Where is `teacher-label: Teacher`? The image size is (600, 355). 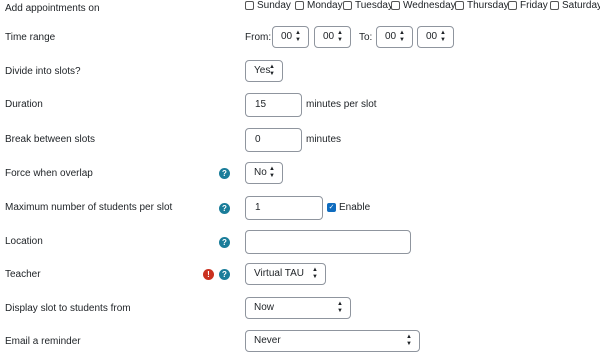 teacher-label: Teacher is located at coordinates (23, 274).